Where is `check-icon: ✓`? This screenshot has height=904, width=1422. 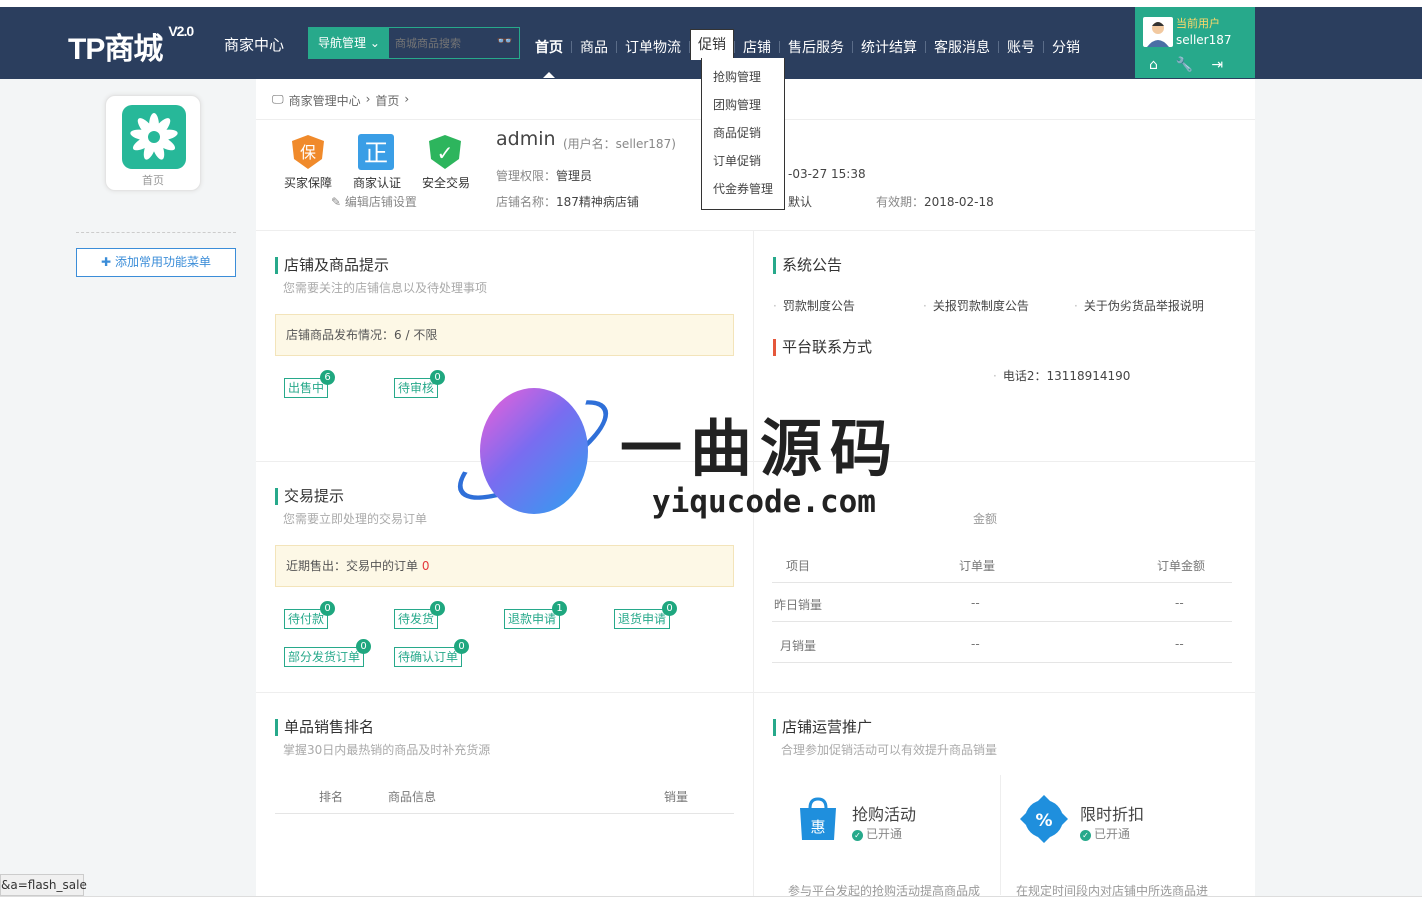
check-icon: ✓ is located at coordinates (1085, 835).